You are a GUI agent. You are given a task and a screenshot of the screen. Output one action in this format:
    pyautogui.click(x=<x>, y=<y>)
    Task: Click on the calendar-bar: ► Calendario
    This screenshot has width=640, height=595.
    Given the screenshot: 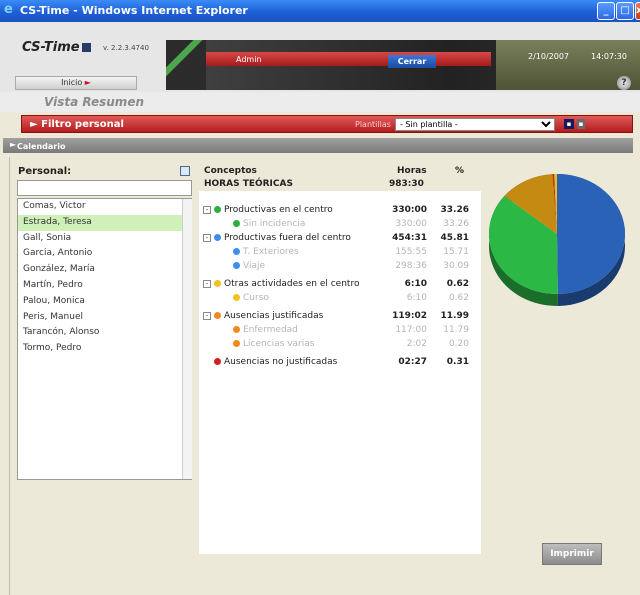 What is the action you would take?
    pyautogui.click(x=318, y=145)
    